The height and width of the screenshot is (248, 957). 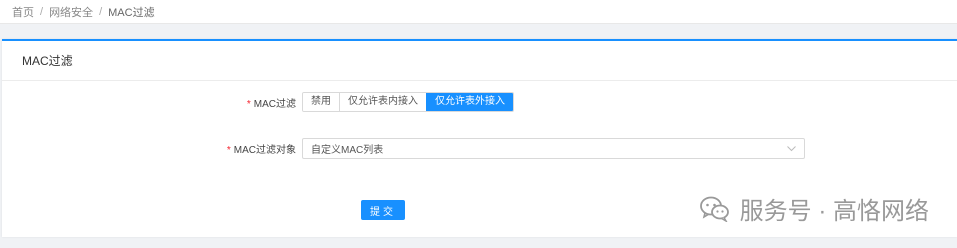 What do you see at coordinates (478, 12) in the screenshot?
I see `breadcrumb: 首页 / 网络安全 / MAC过滤` at bounding box center [478, 12].